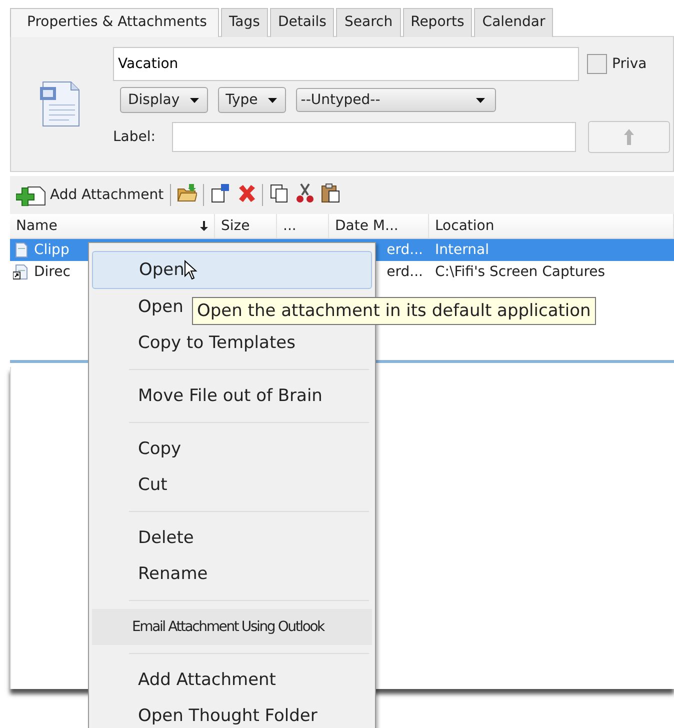  What do you see at coordinates (330, 193) in the screenshot?
I see `clipboard-icon` at bounding box center [330, 193].